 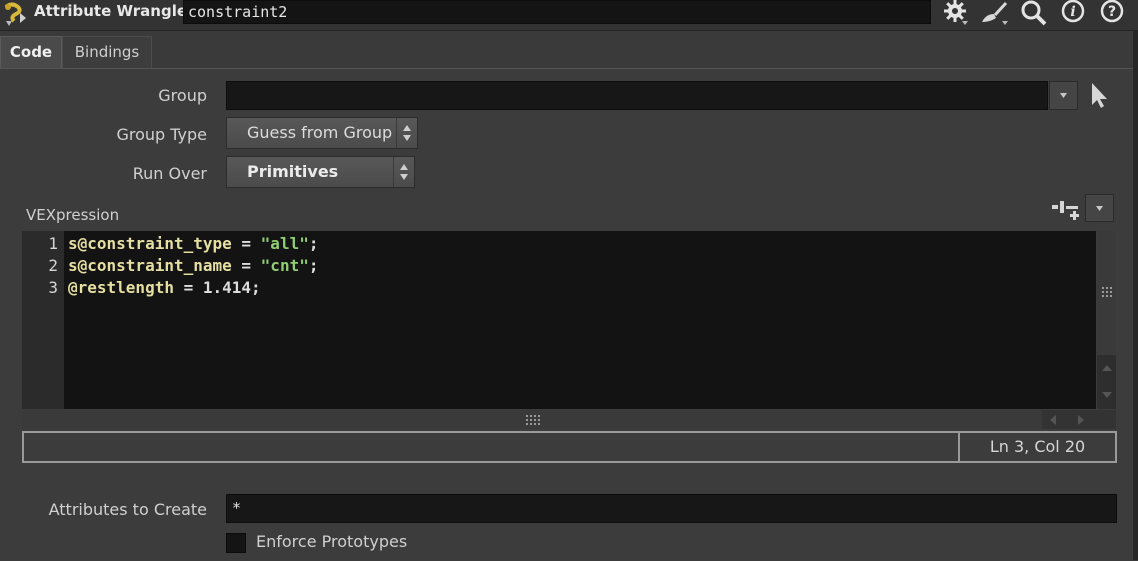 I want to click on group-type-value: Guess from Group, so click(x=320, y=132).